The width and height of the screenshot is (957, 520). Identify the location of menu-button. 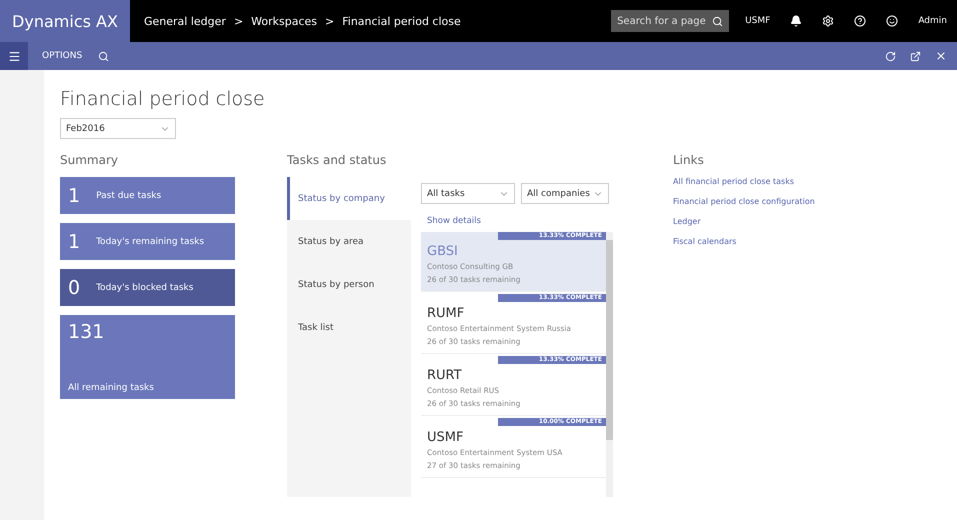
(14, 56).